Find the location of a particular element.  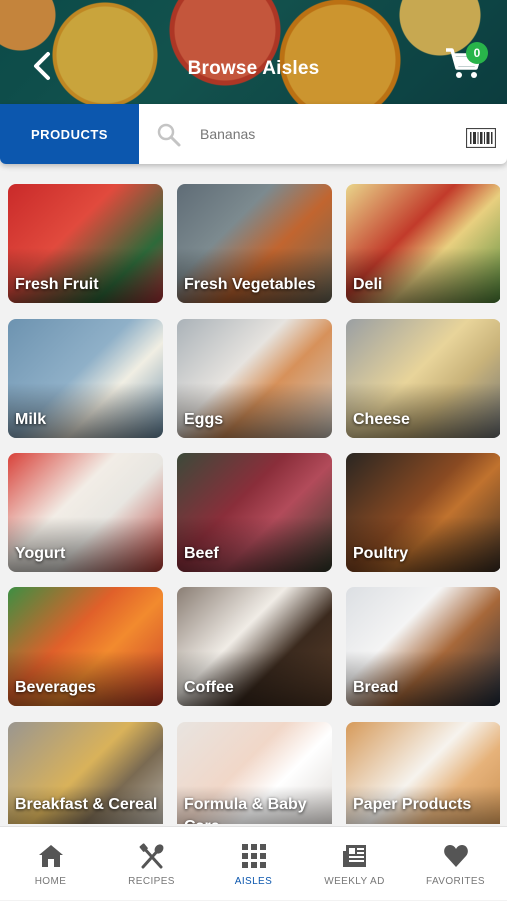

grid-icon is located at coordinates (254, 856).